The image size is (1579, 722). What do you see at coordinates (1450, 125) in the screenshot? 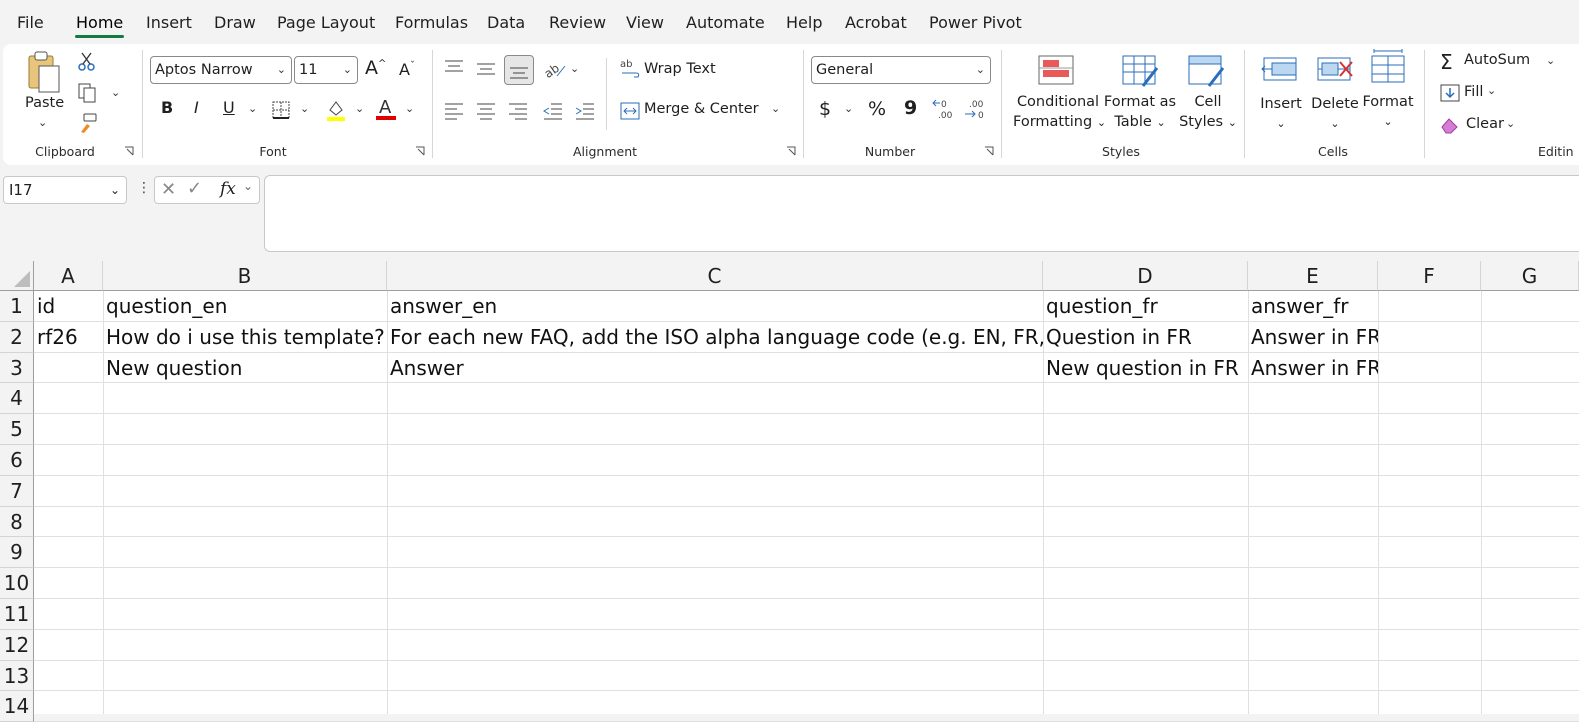
I see `clear-eraser-icon` at bounding box center [1450, 125].